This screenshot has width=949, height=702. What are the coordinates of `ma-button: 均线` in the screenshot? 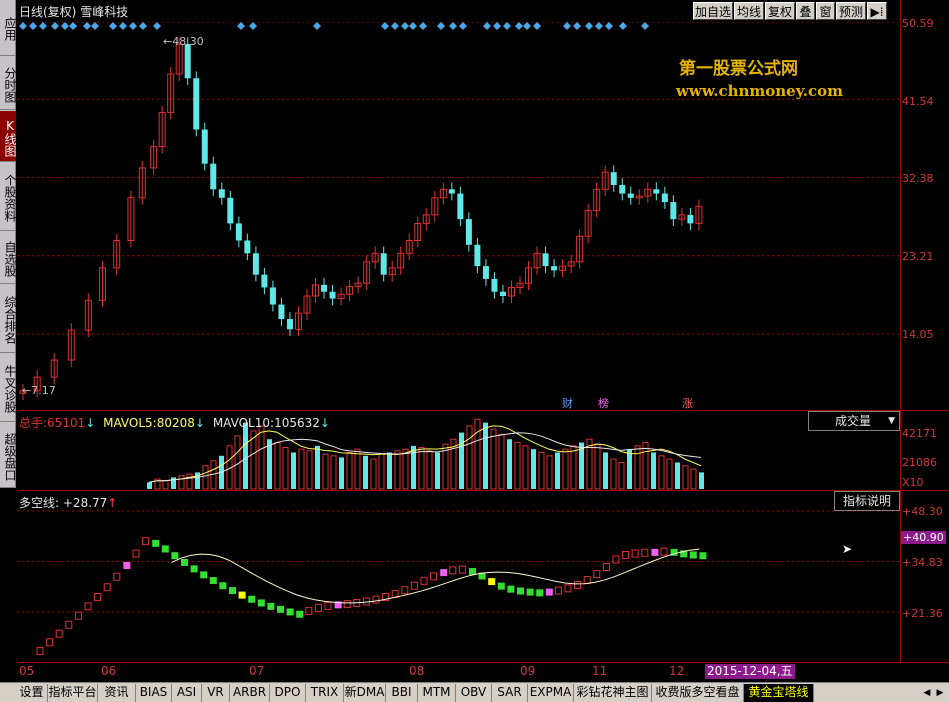 It's located at (749, 11).